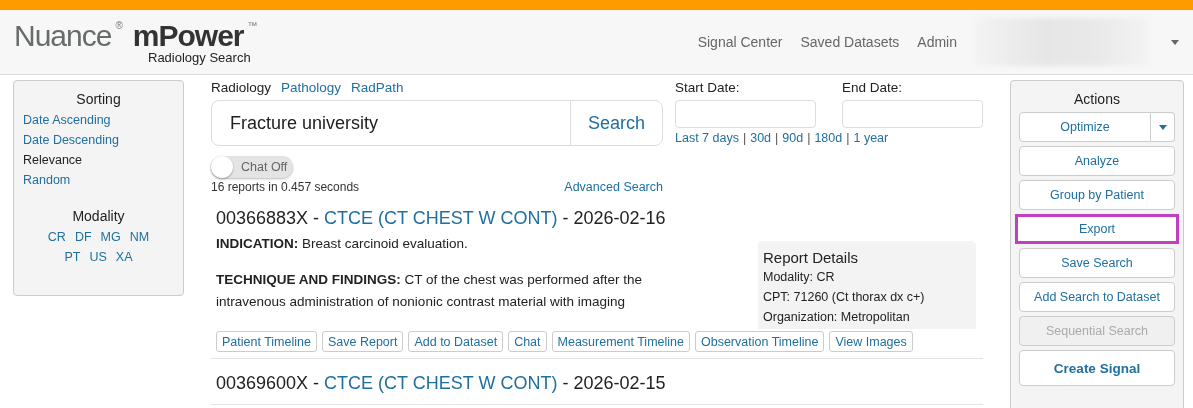  What do you see at coordinates (707, 138) in the screenshot?
I see `date-preset-link: Last 7 days` at bounding box center [707, 138].